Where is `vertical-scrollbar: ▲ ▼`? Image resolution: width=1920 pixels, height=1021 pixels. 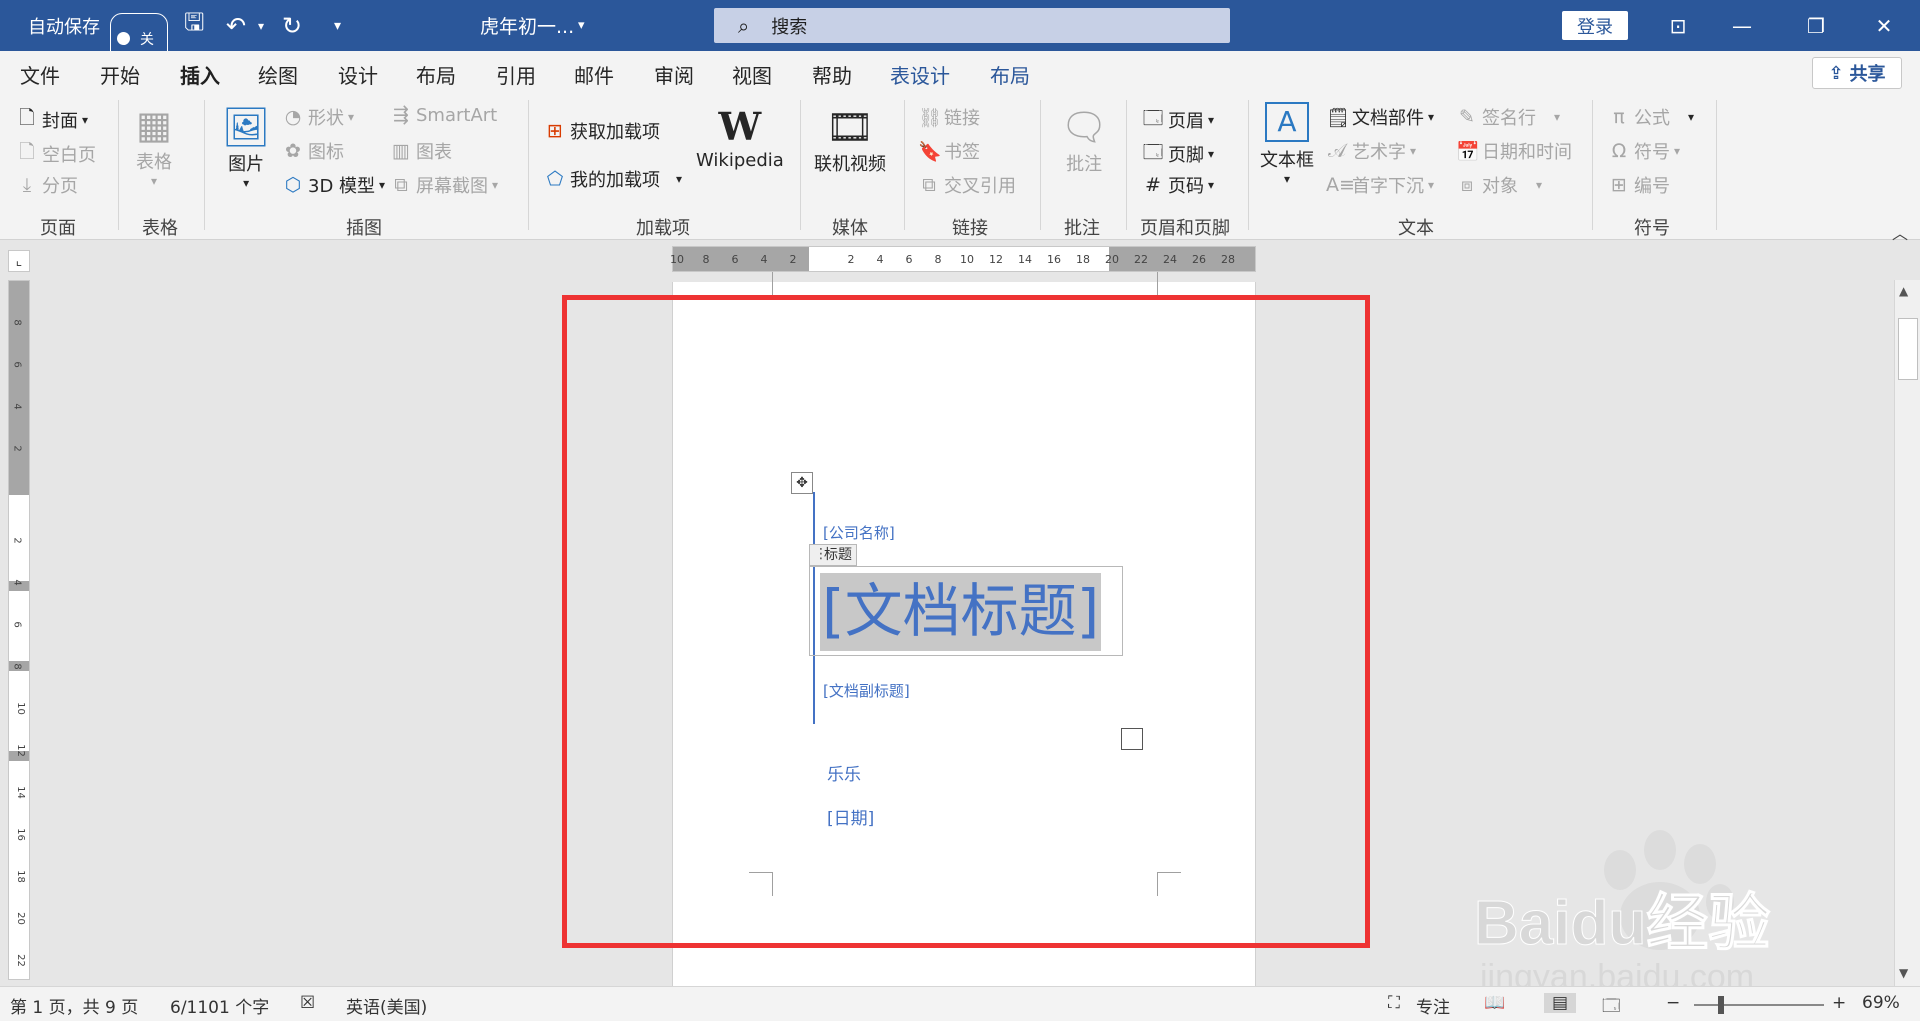 vertical-scrollbar: ▲ ▼ is located at coordinates (1907, 633).